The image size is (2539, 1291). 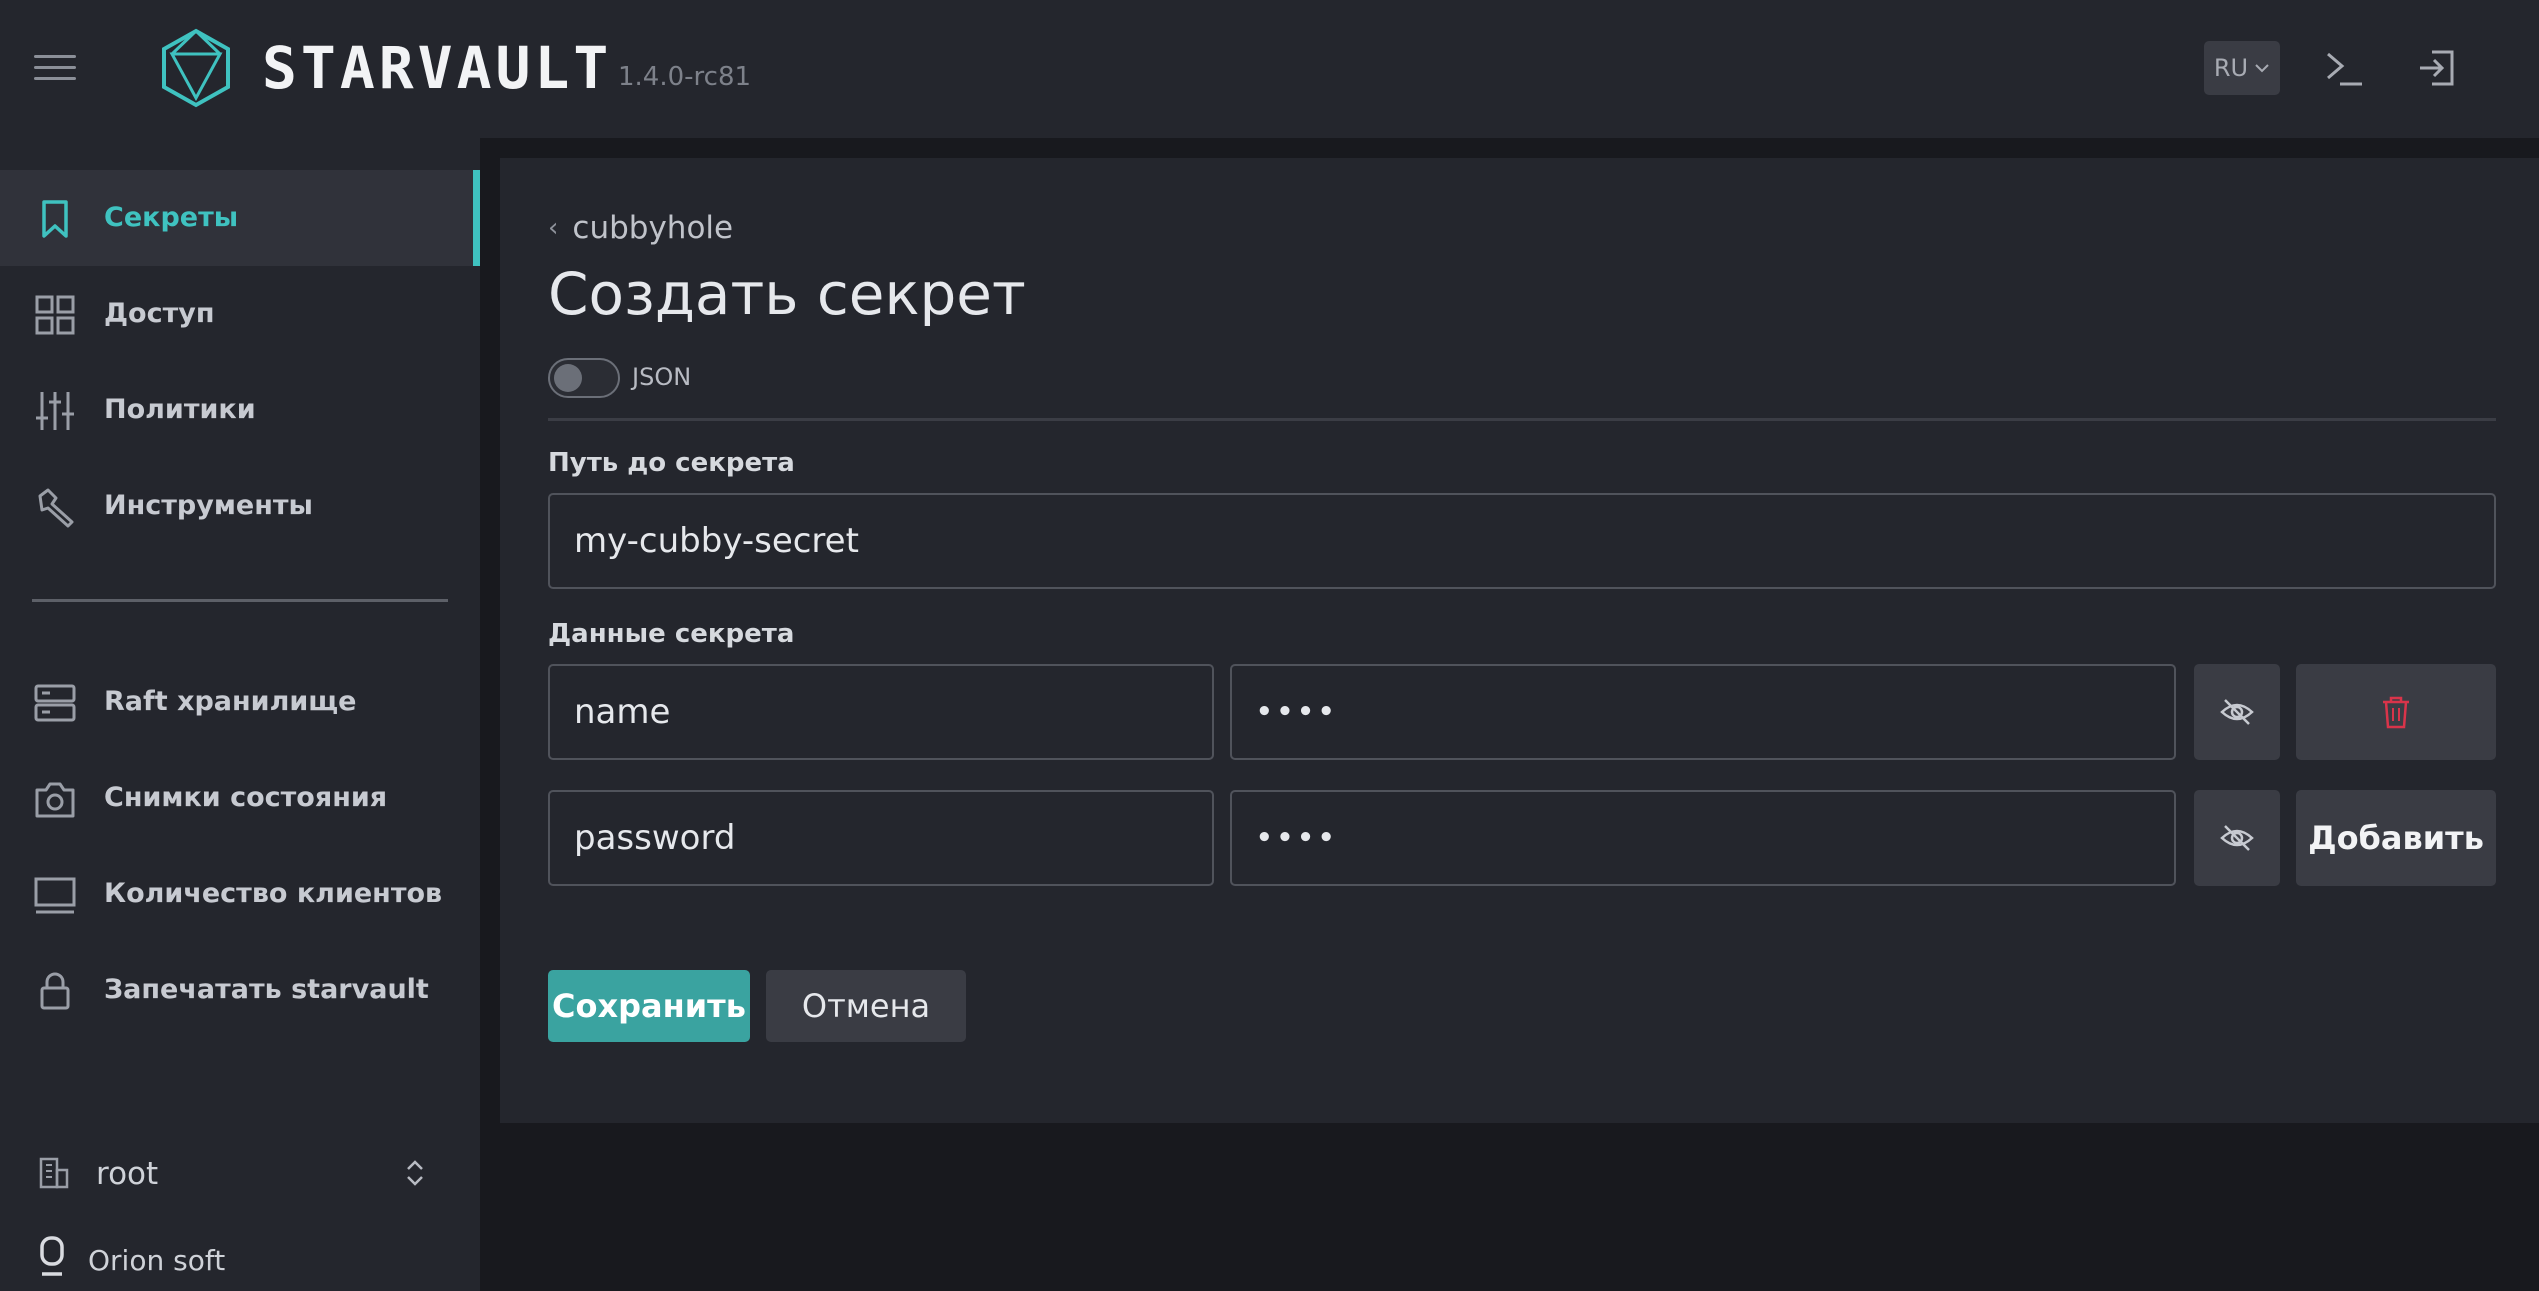 I want to click on sidebar-item-label: Инструменты, so click(x=208, y=505).